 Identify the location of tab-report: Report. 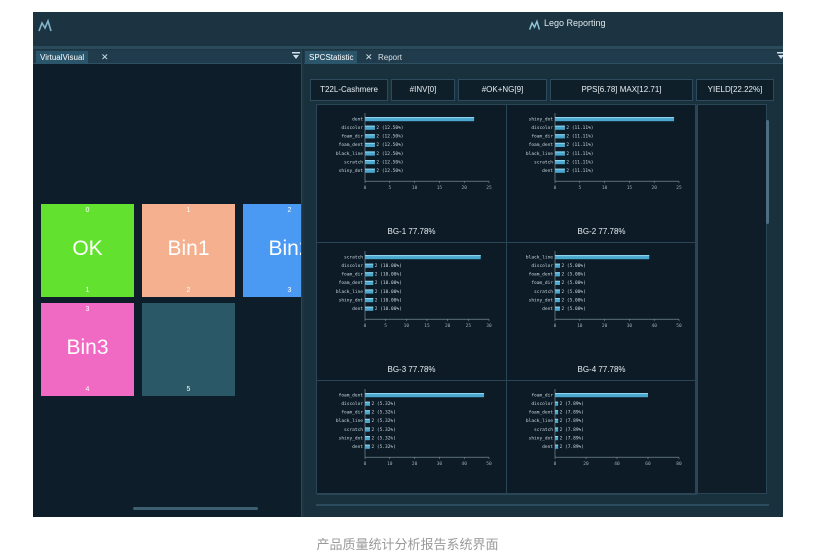
(390, 57).